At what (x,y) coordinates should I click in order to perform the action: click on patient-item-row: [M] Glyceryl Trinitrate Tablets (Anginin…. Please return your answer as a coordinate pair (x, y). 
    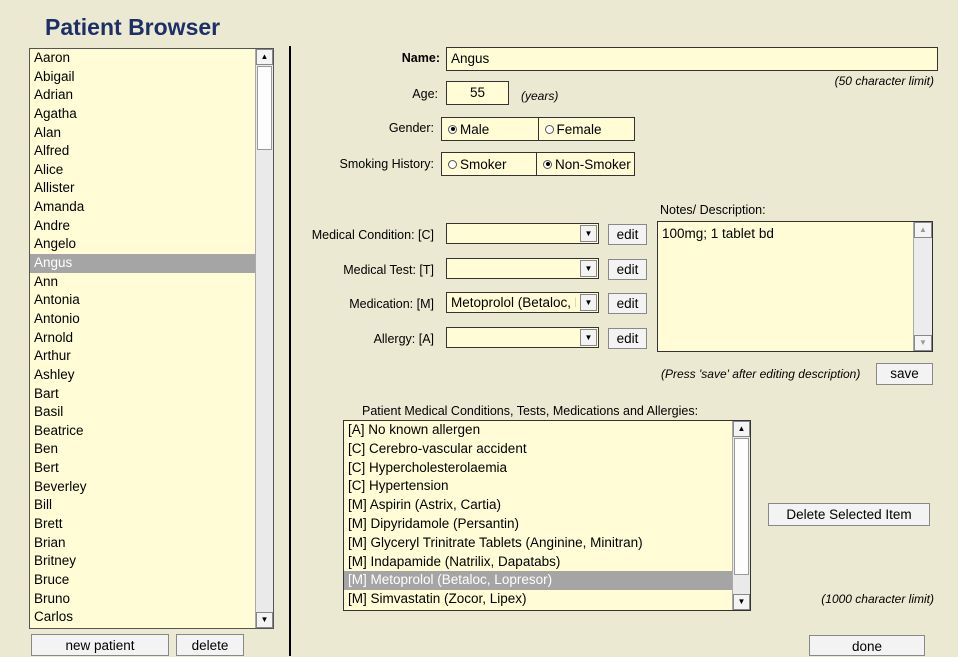
    Looking at the image, I should click on (538, 543).